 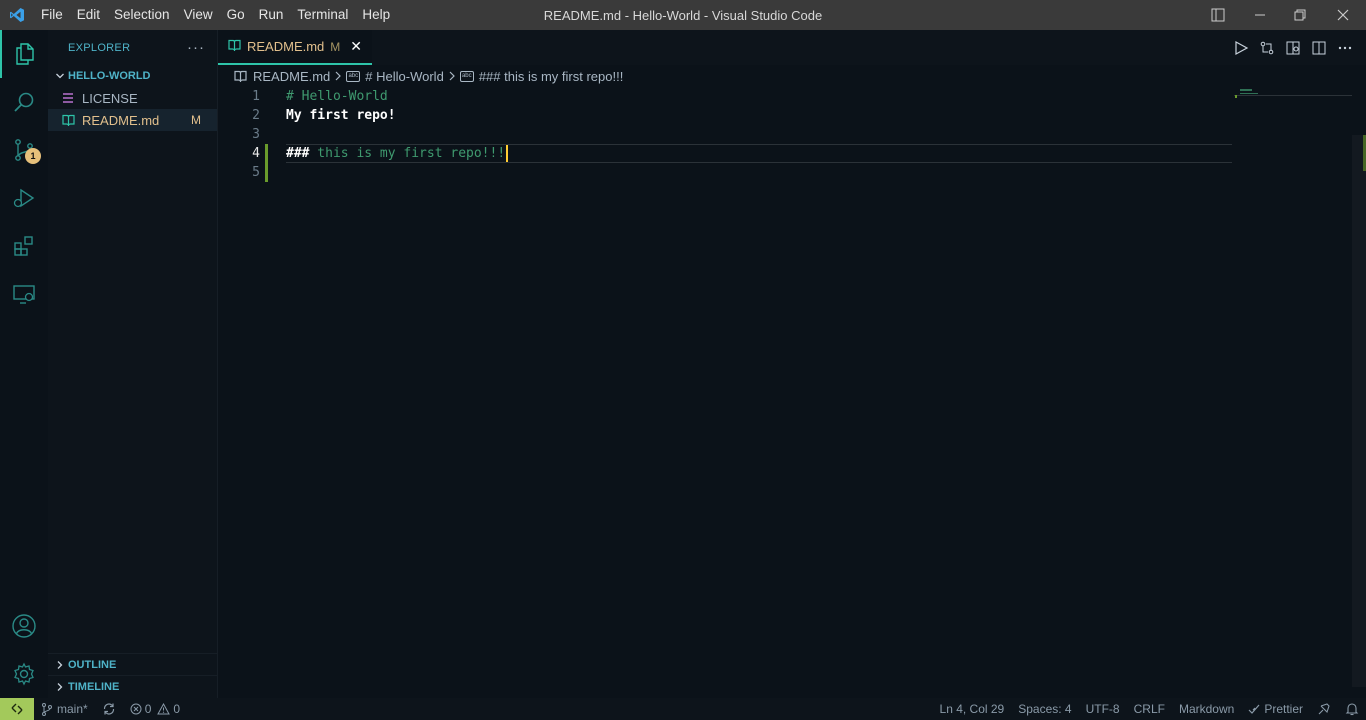 I want to click on accounts-icon, so click(x=24, y=626).